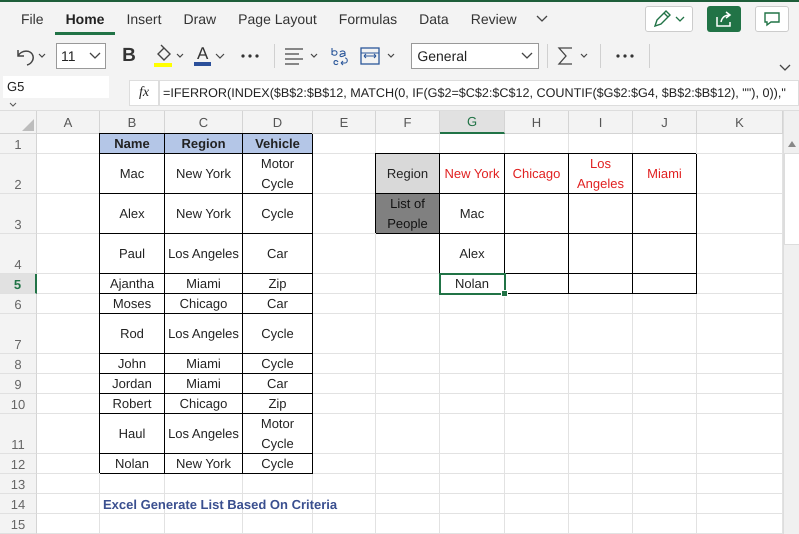 Image resolution: width=799 pixels, height=534 pixels. Describe the element at coordinates (169, 56) in the screenshot. I see `fill-color-button` at that location.